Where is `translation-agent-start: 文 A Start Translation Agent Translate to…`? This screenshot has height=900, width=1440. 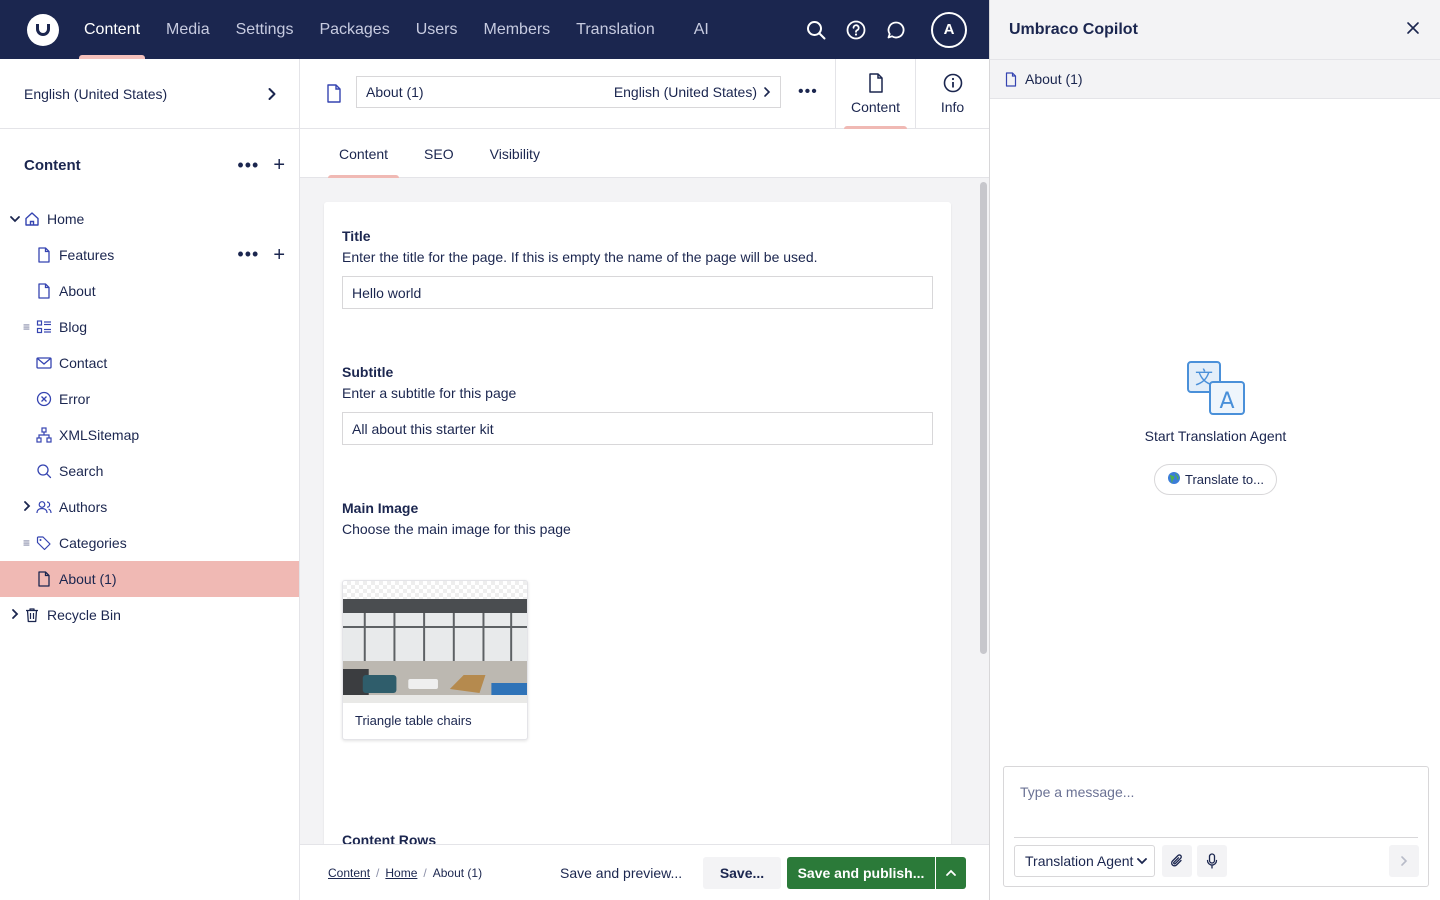
translation-agent-start: 文 A Start Translation Agent Translate to… is located at coordinates (1215, 427).